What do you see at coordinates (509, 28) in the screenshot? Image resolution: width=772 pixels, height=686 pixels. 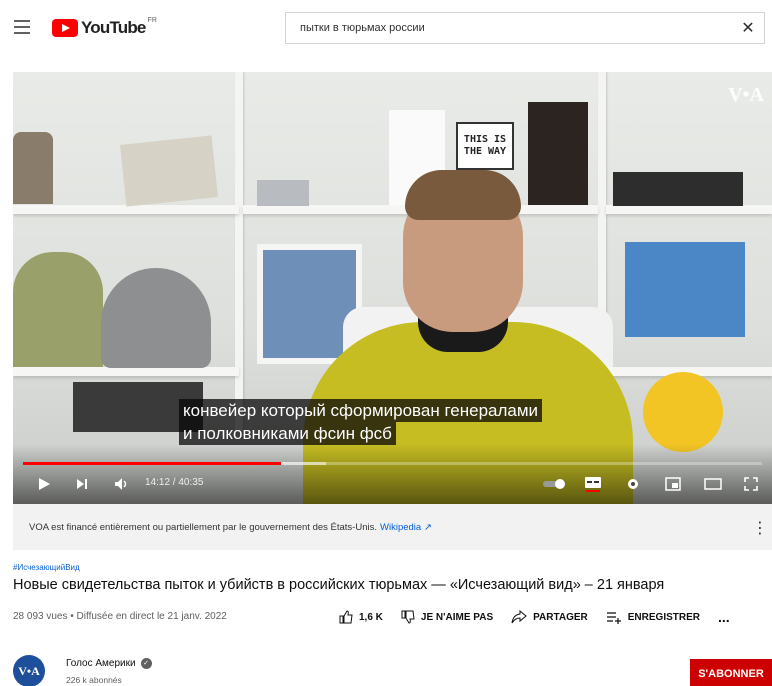 I see `search-input` at bounding box center [509, 28].